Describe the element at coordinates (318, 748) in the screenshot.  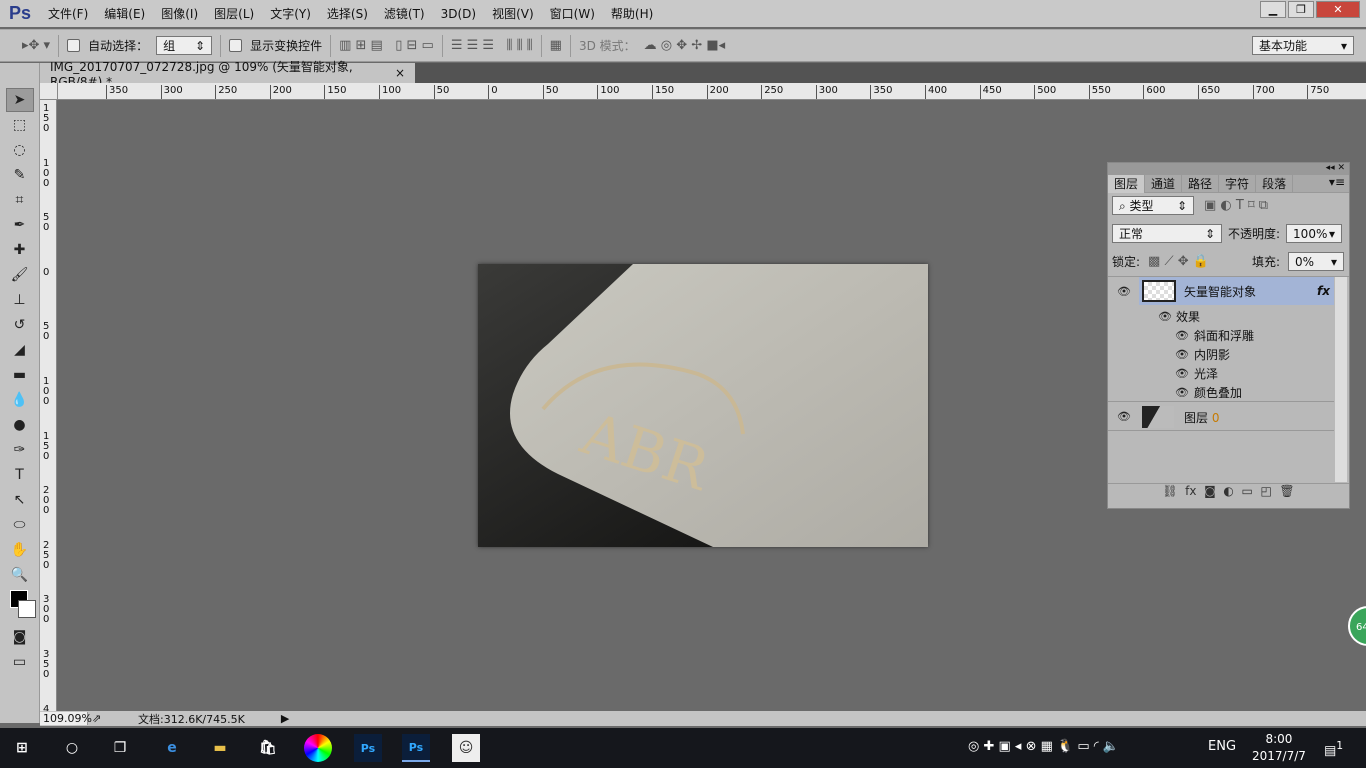
I see `color-app-icon` at that location.